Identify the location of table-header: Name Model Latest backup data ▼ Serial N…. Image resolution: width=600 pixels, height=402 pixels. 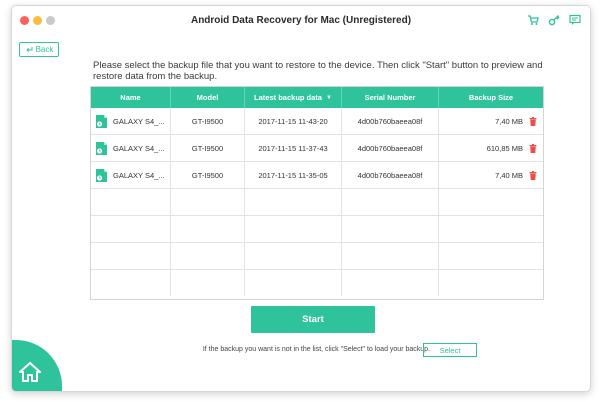
(317, 97).